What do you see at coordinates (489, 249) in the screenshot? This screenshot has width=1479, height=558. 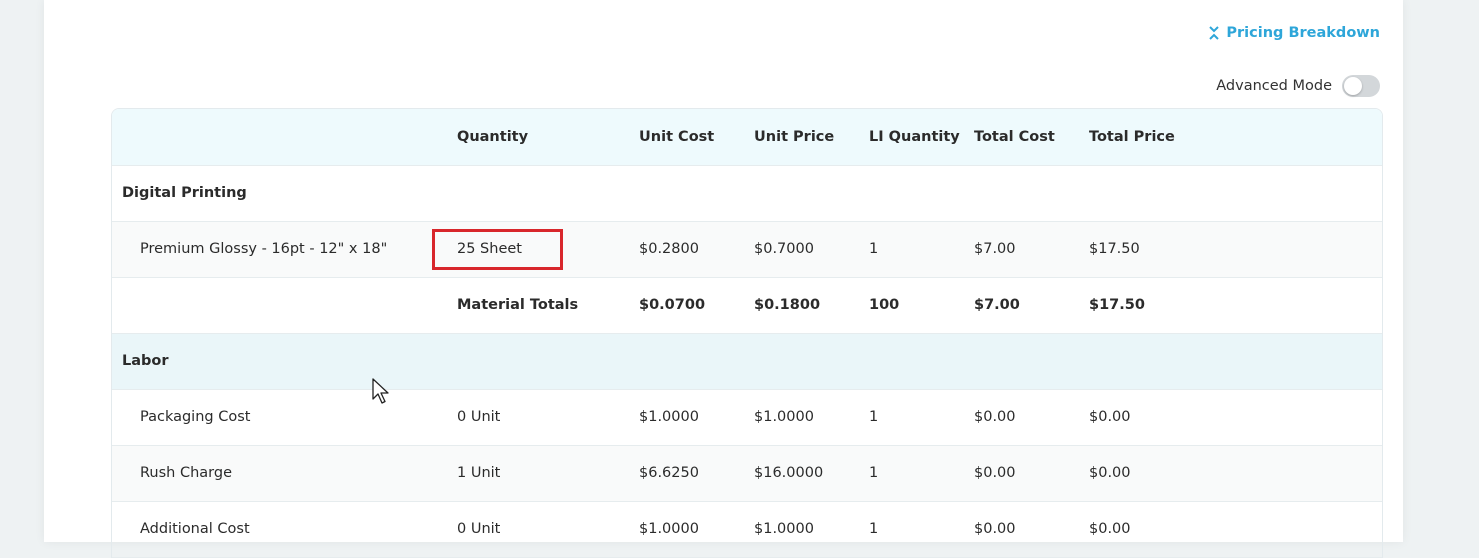 I see `item-quantity: 25 Sheet` at bounding box center [489, 249].